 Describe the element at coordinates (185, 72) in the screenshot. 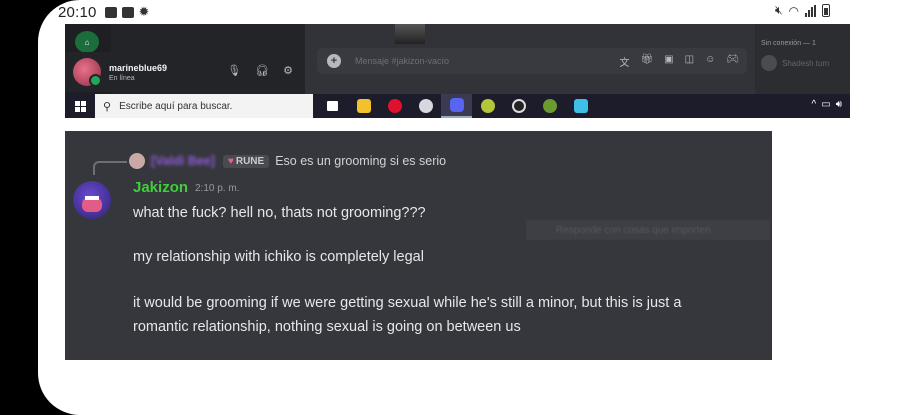

I see `user-panel: marineblue69 En línea 🎙︎ 🎧︎ ⚙` at that location.